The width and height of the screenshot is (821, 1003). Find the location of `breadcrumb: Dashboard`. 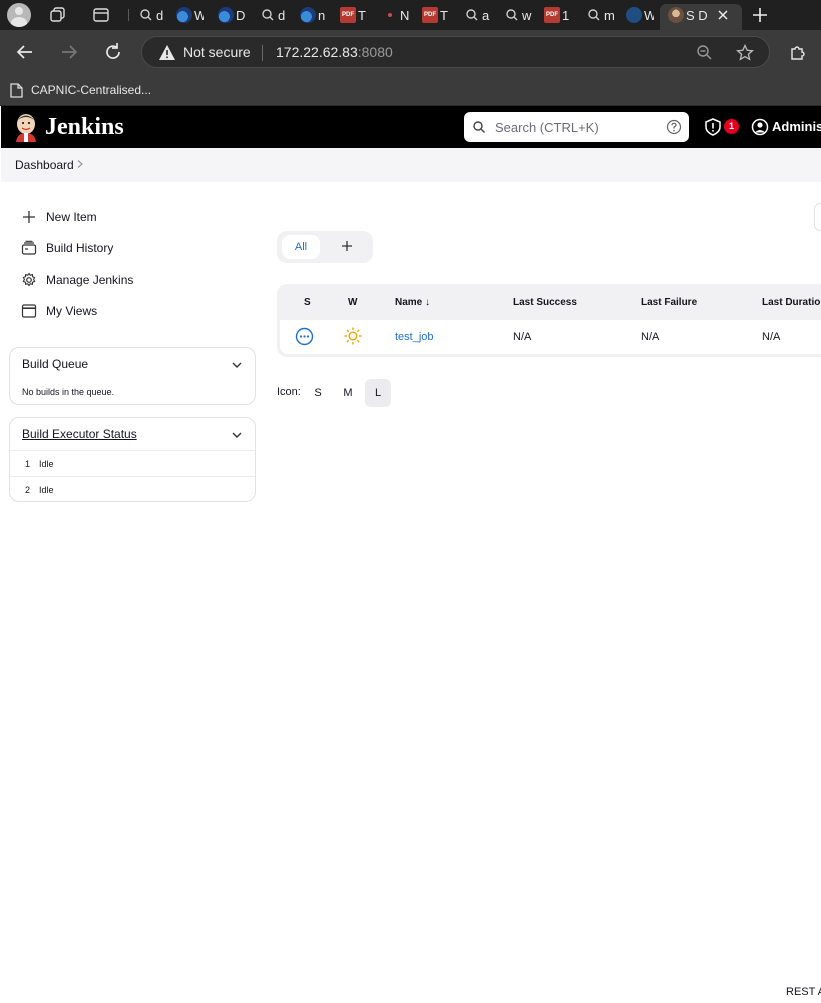

breadcrumb: Dashboard is located at coordinates (411, 165).